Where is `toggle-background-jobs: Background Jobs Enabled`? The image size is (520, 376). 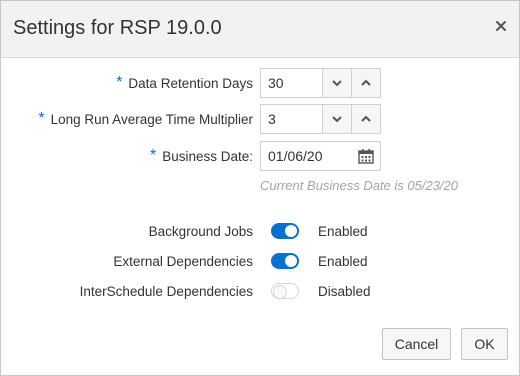 toggle-background-jobs: Background Jobs Enabled is located at coordinates (260, 232).